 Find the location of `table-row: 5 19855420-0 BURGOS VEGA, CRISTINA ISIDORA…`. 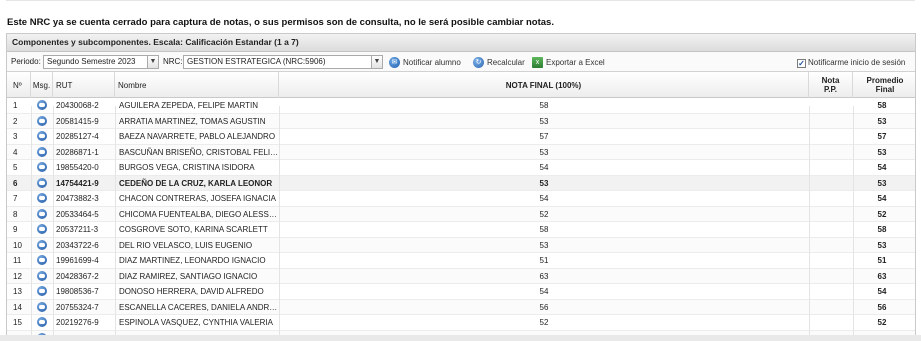

table-row: 5 19855420-0 BURGOS VEGA, CRISTINA ISIDORA… is located at coordinates (461, 168).